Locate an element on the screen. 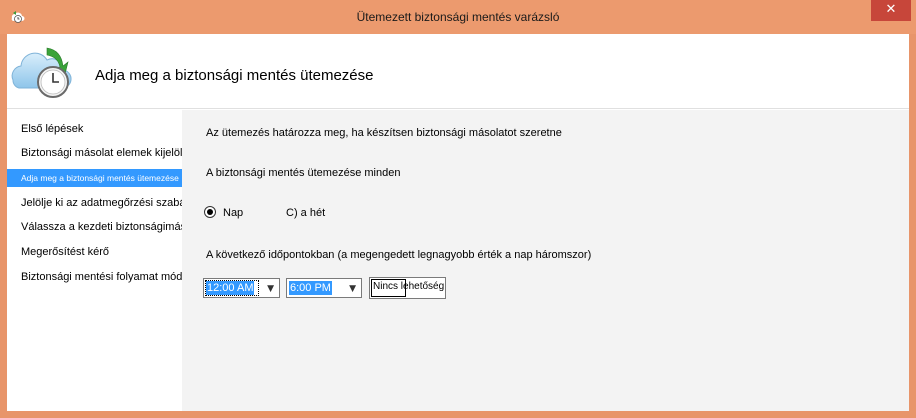 The height and width of the screenshot is (418, 916). page-title: Adja meg a biztonsági mentés ütemezése is located at coordinates (234, 75).